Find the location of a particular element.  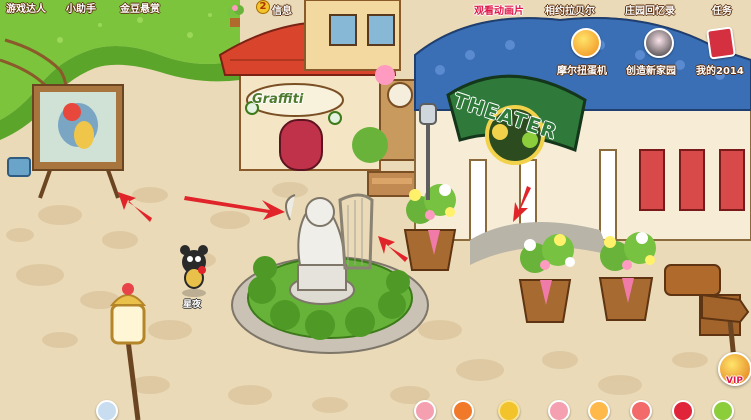

gacha-machine-button: 摩尔扭蛋机 is located at coordinates (586, 52).